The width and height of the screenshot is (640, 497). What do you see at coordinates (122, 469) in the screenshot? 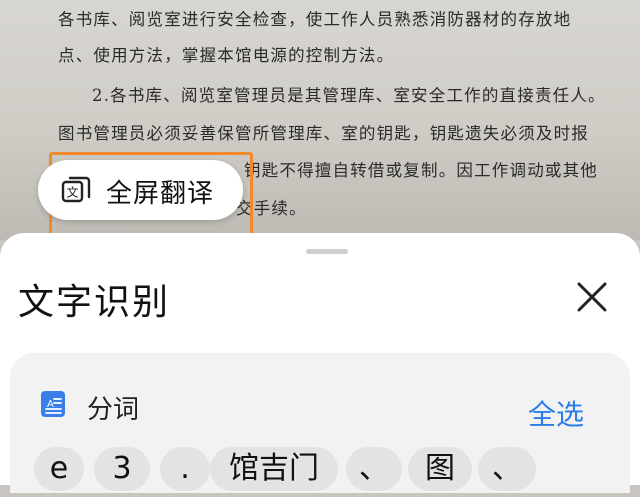
I see `word-chip: 3` at bounding box center [122, 469].